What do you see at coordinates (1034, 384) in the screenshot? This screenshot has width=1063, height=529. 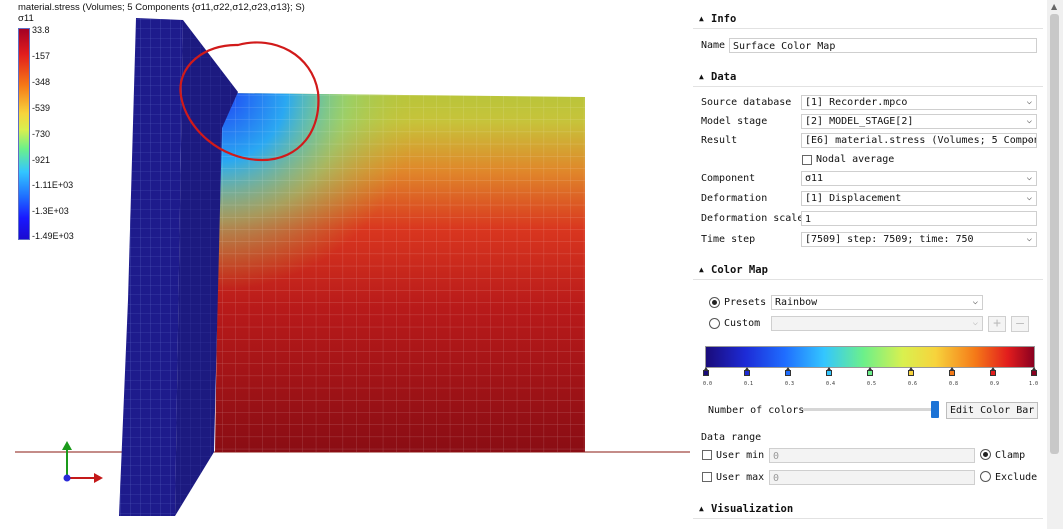 I see `color-stop-label: 1.0` at bounding box center [1034, 384].